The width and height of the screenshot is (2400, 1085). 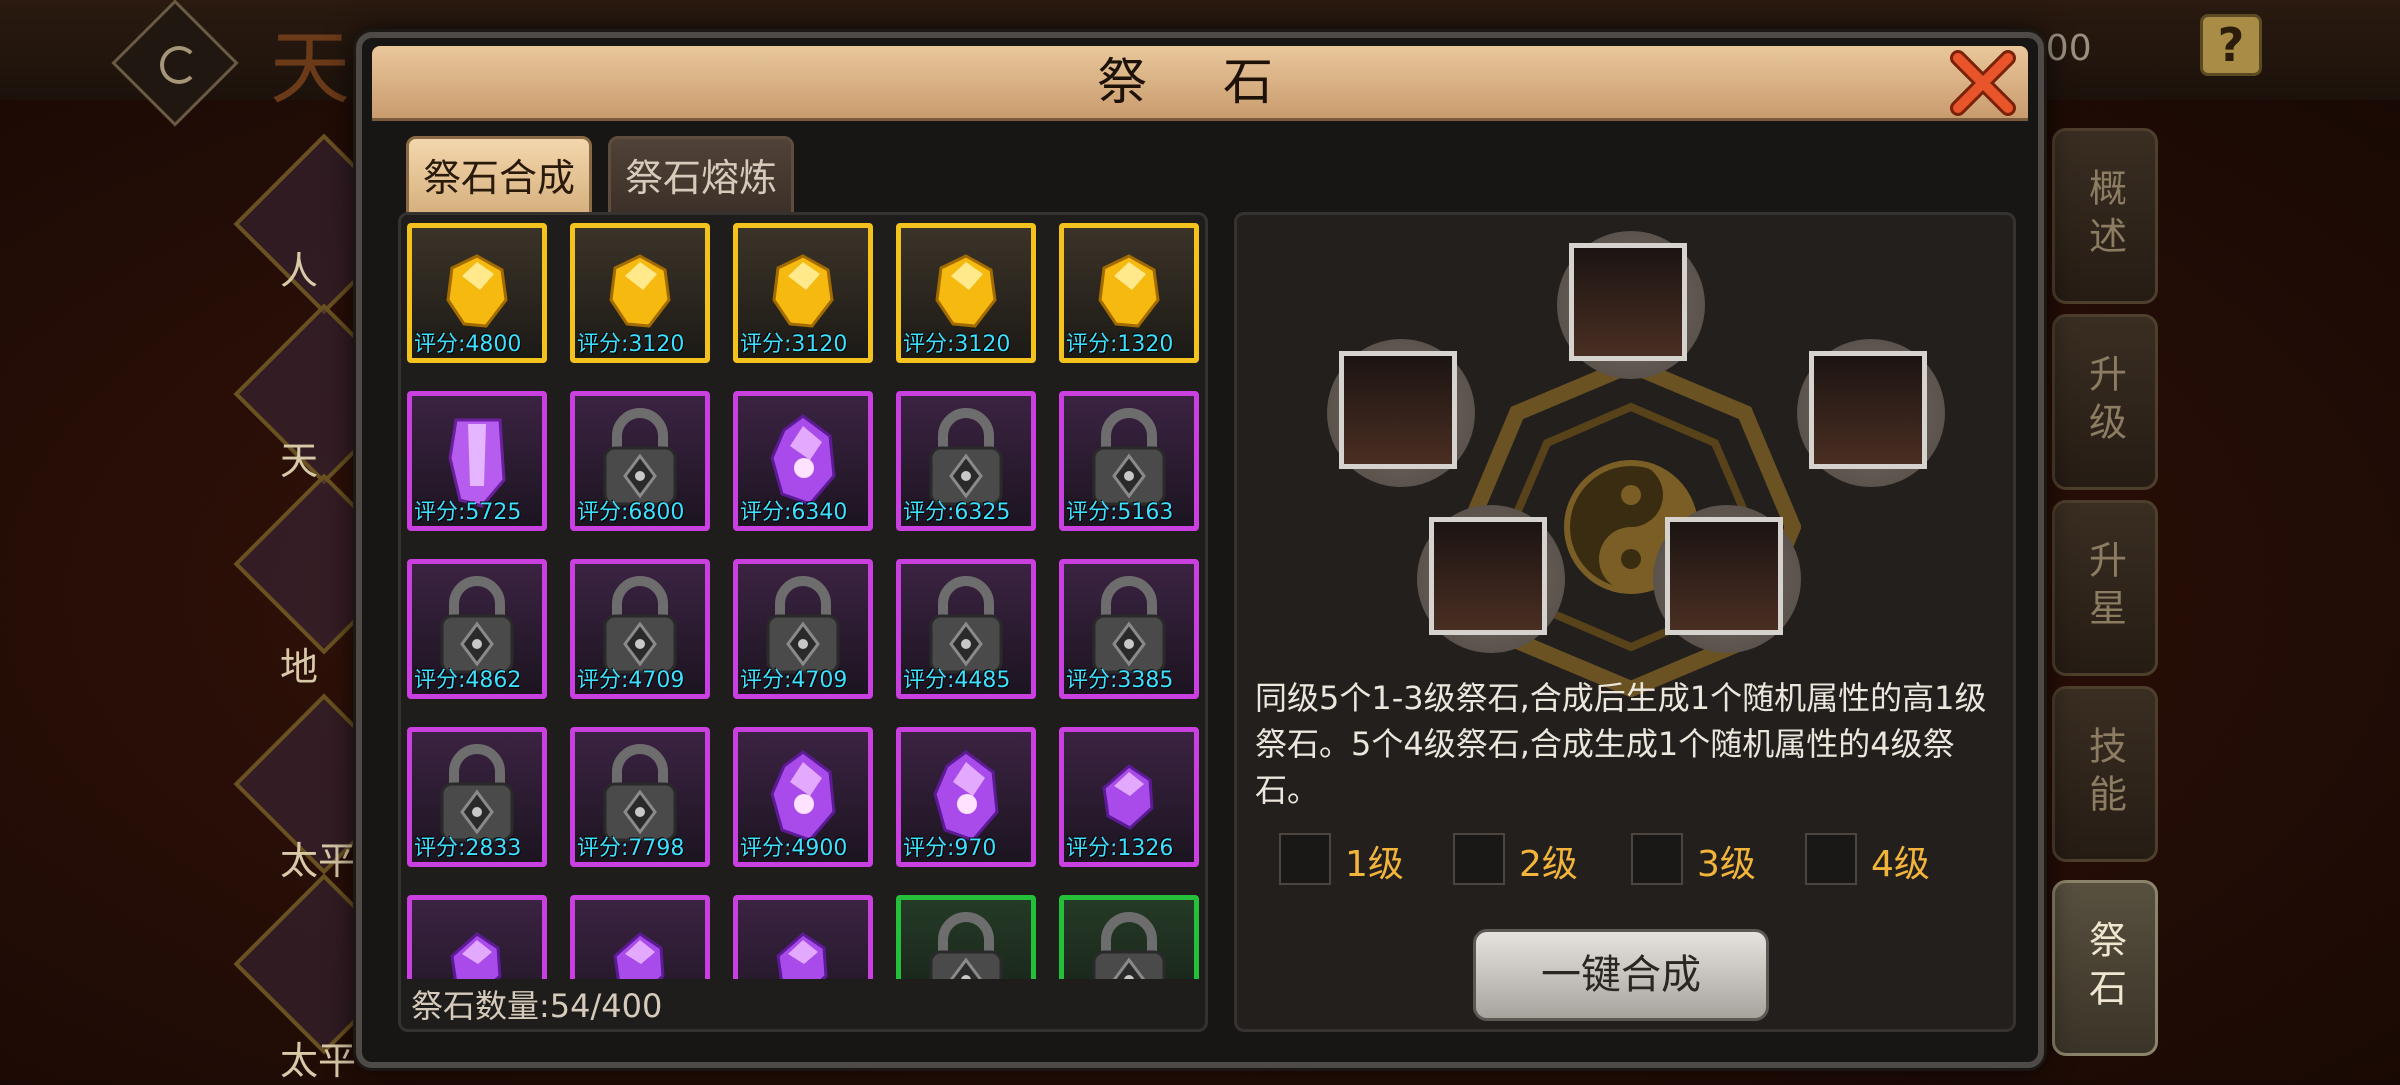 What do you see at coordinates (468, 848) in the screenshot?
I see `stone-score: 评分:2833` at bounding box center [468, 848].